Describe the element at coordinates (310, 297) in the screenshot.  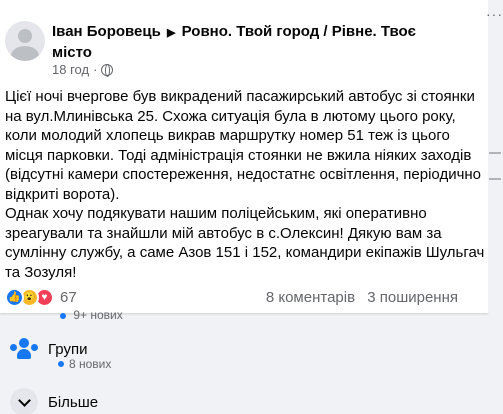
I see `comments-count: 8 коментарів` at that location.